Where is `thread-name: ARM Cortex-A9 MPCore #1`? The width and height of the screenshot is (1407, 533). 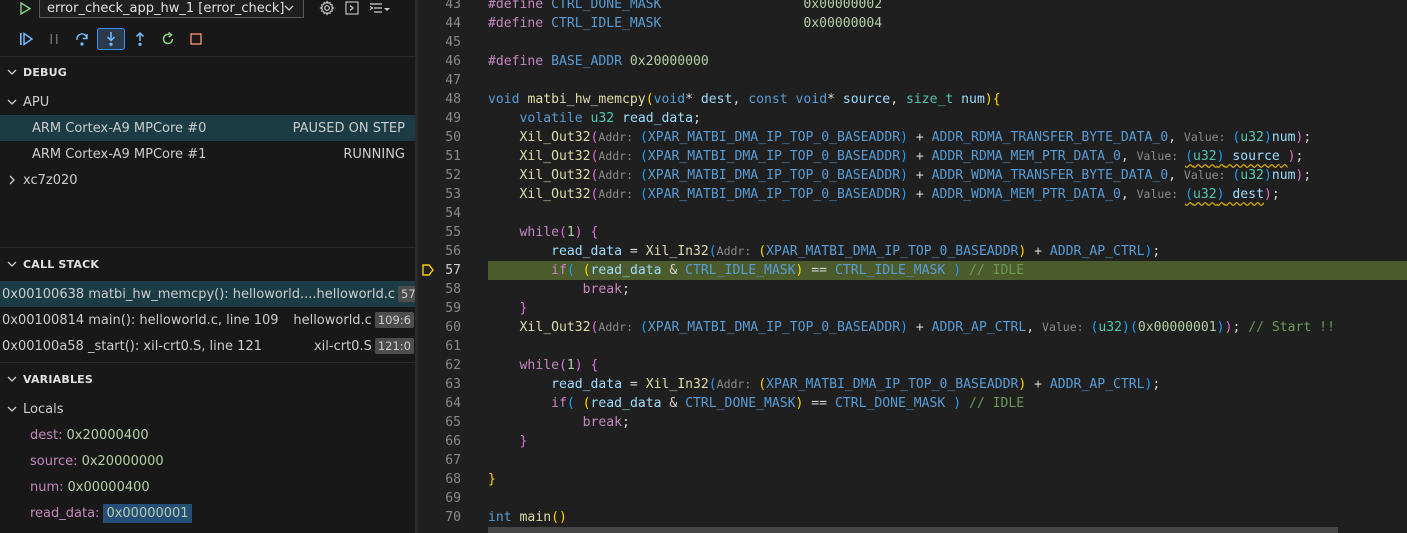 thread-name: ARM Cortex-A9 MPCore #1 is located at coordinates (119, 154).